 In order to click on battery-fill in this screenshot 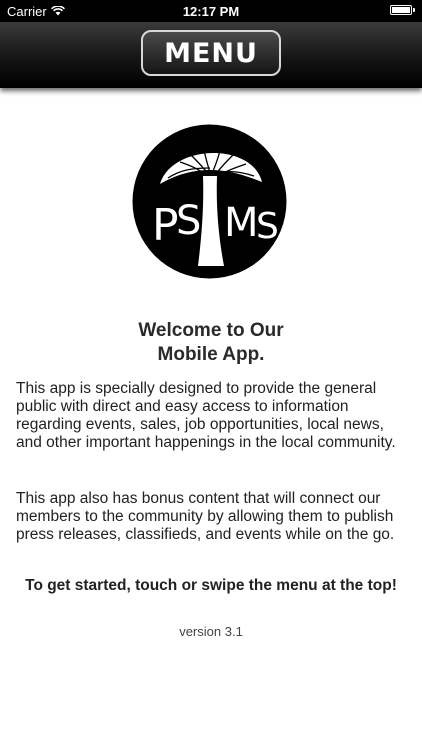, I will do `click(401, 10)`.